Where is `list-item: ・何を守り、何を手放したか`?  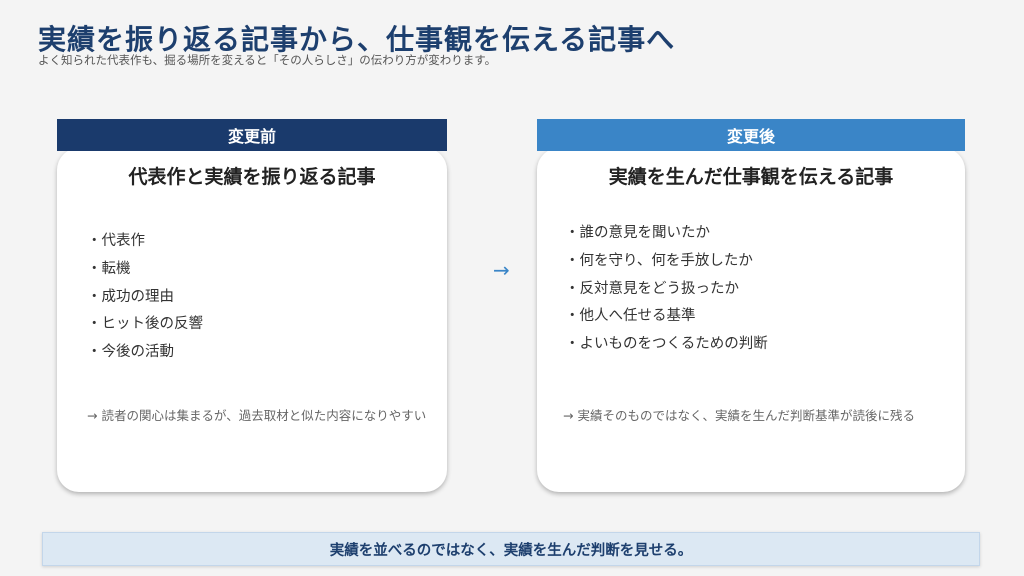 list-item: ・何を守り、何を手放したか is located at coordinates (659, 260).